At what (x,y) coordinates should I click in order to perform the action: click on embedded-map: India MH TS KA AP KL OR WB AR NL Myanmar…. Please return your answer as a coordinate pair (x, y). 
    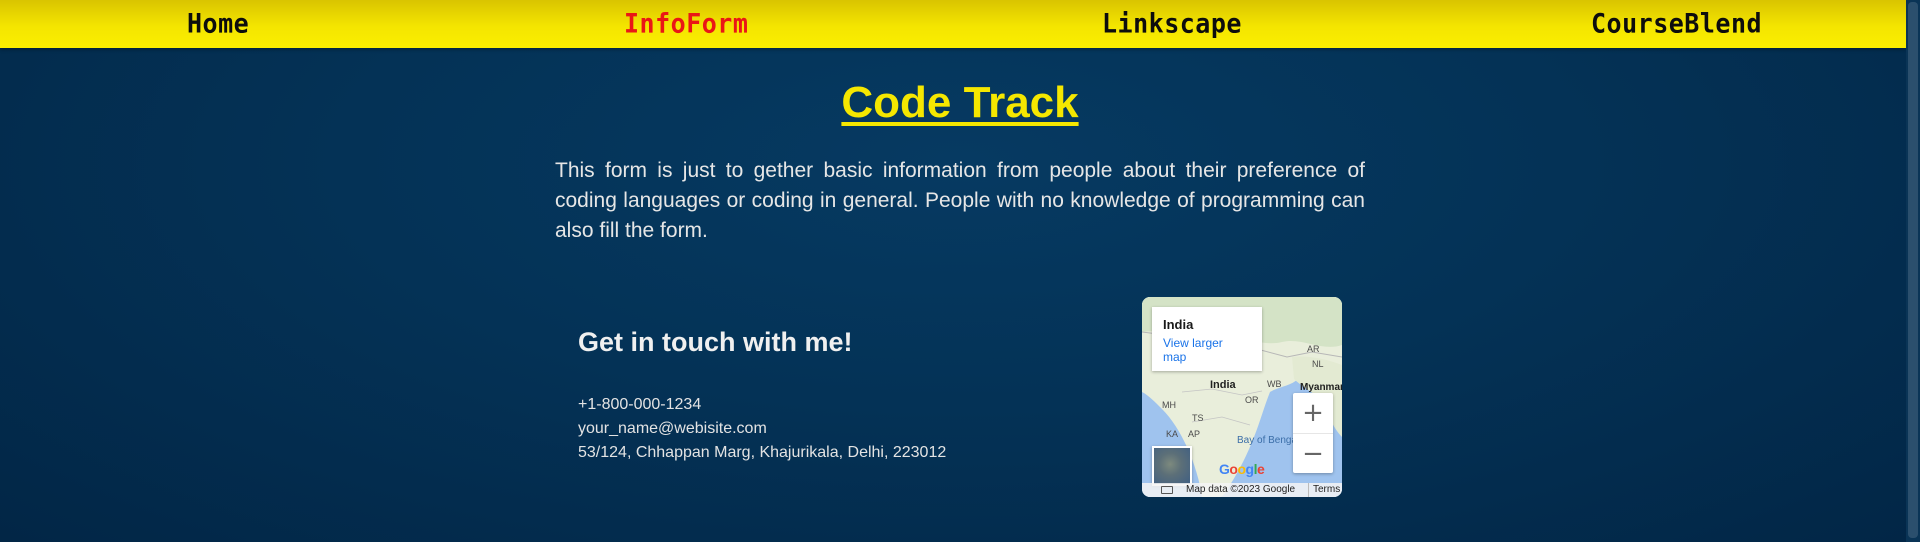
    Looking at the image, I should click on (1242, 397).